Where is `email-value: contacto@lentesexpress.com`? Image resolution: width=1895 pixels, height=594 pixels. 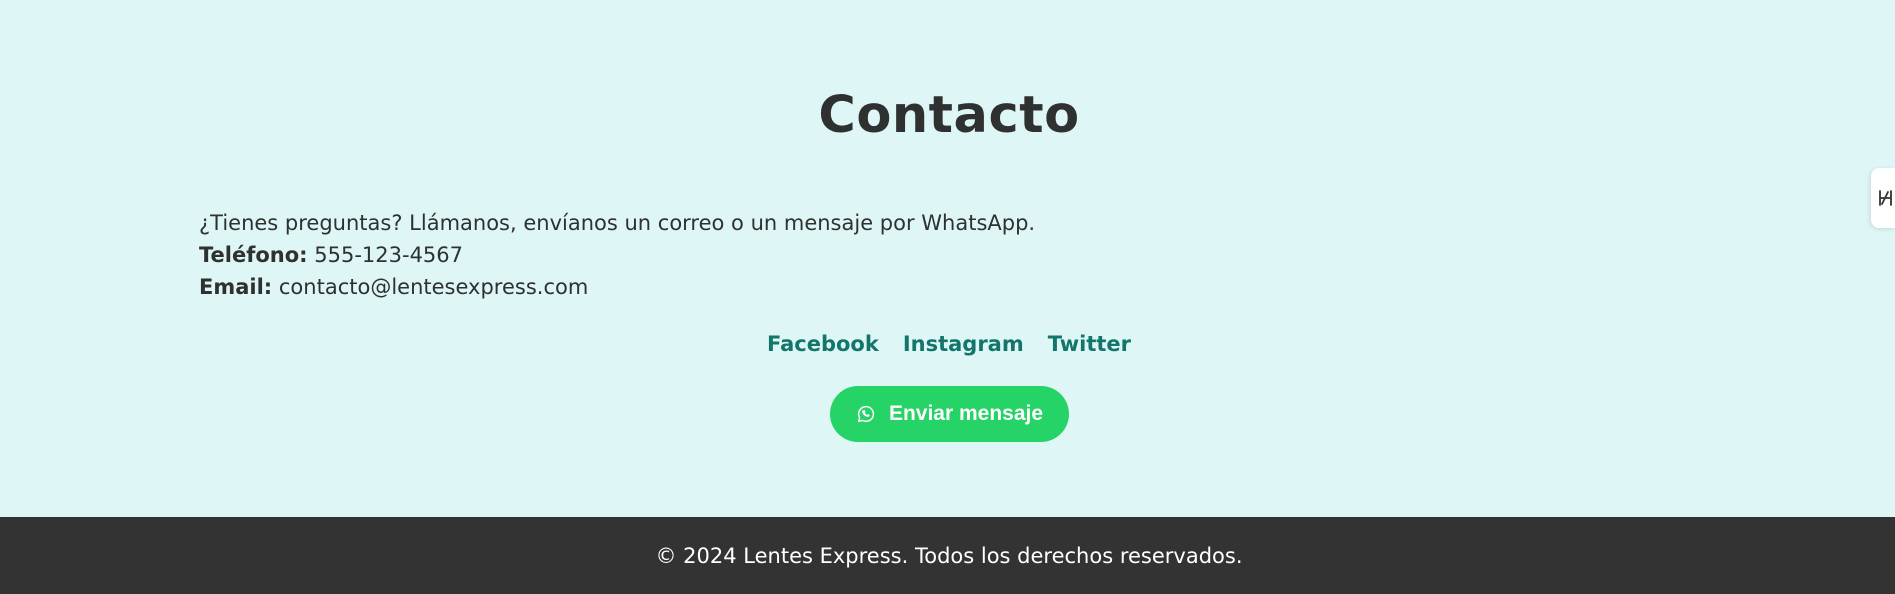 email-value: contacto@lentesexpress.com is located at coordinates (433, 287).